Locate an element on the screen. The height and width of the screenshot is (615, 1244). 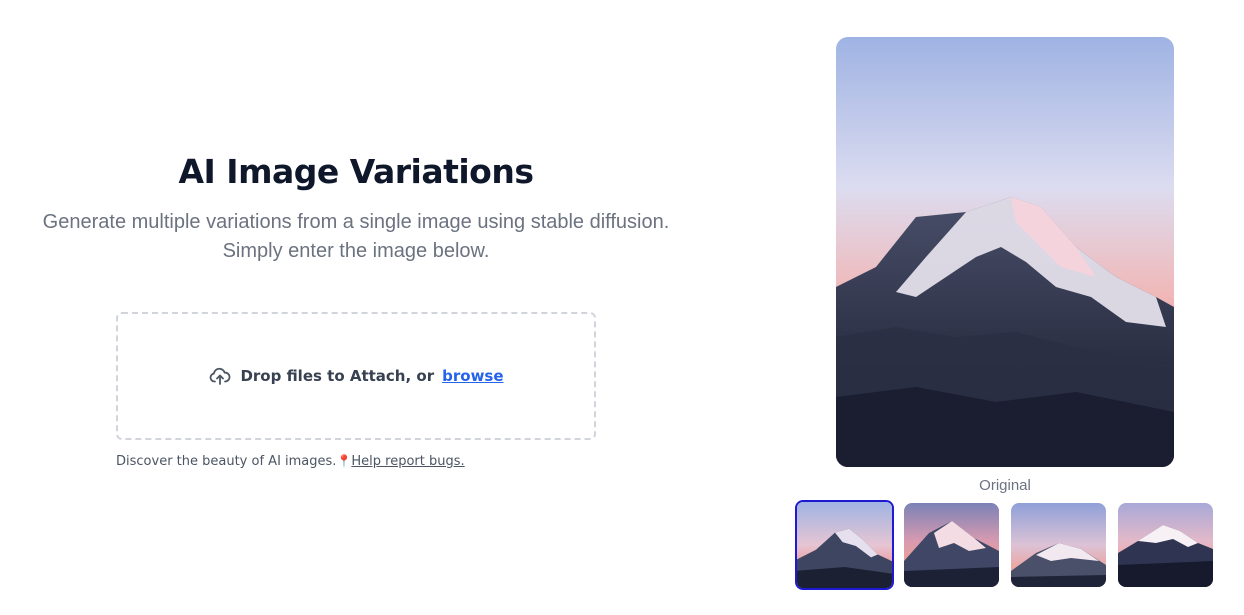
upload-cloud-icon is located at coordinates (220, 376).